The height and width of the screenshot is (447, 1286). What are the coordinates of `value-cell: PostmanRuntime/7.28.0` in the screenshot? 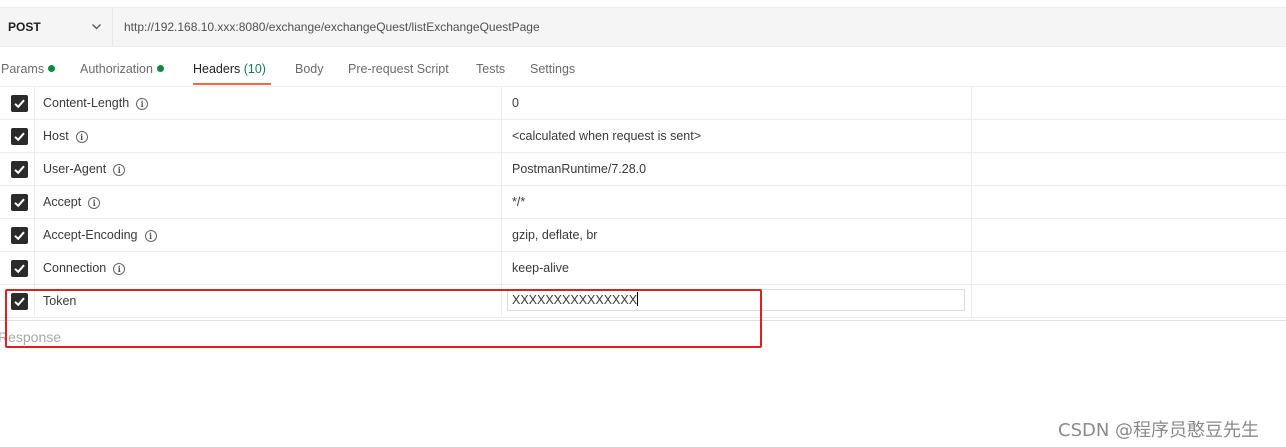 It's located at (736, 169).